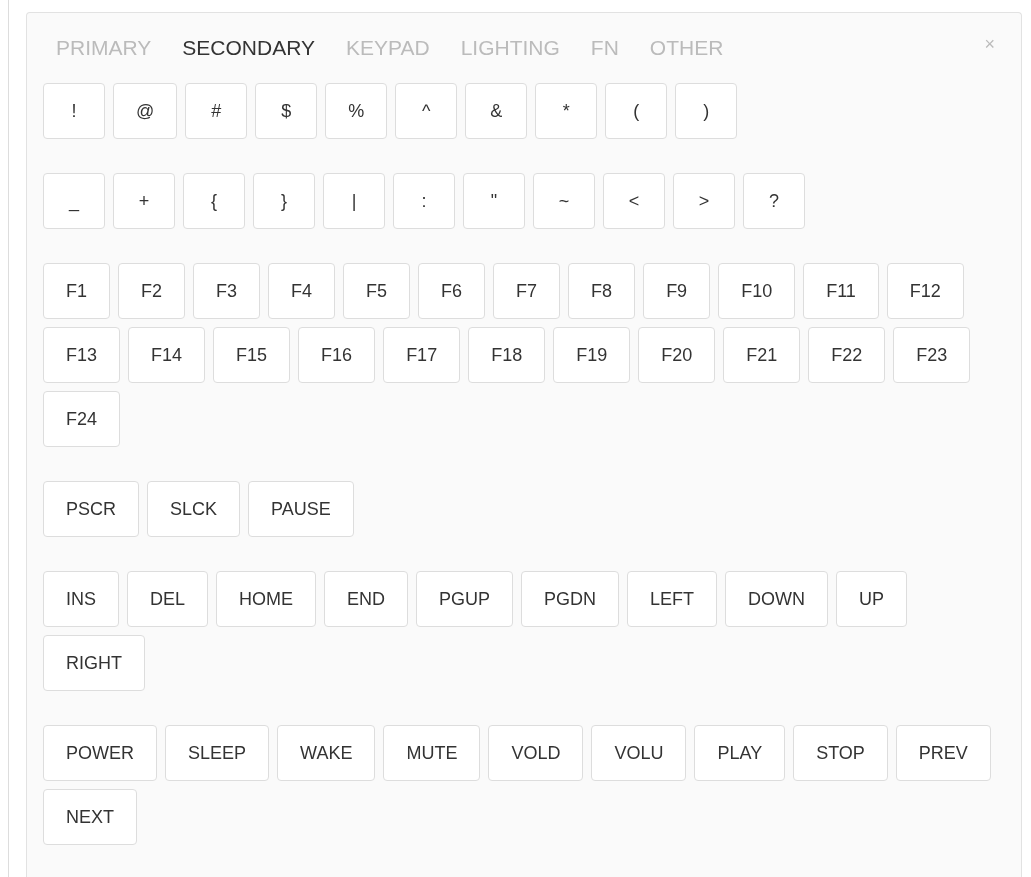 The width and height of the screenshot is (1031, 877). I want to click on key-button: F3, so click(227, 291).